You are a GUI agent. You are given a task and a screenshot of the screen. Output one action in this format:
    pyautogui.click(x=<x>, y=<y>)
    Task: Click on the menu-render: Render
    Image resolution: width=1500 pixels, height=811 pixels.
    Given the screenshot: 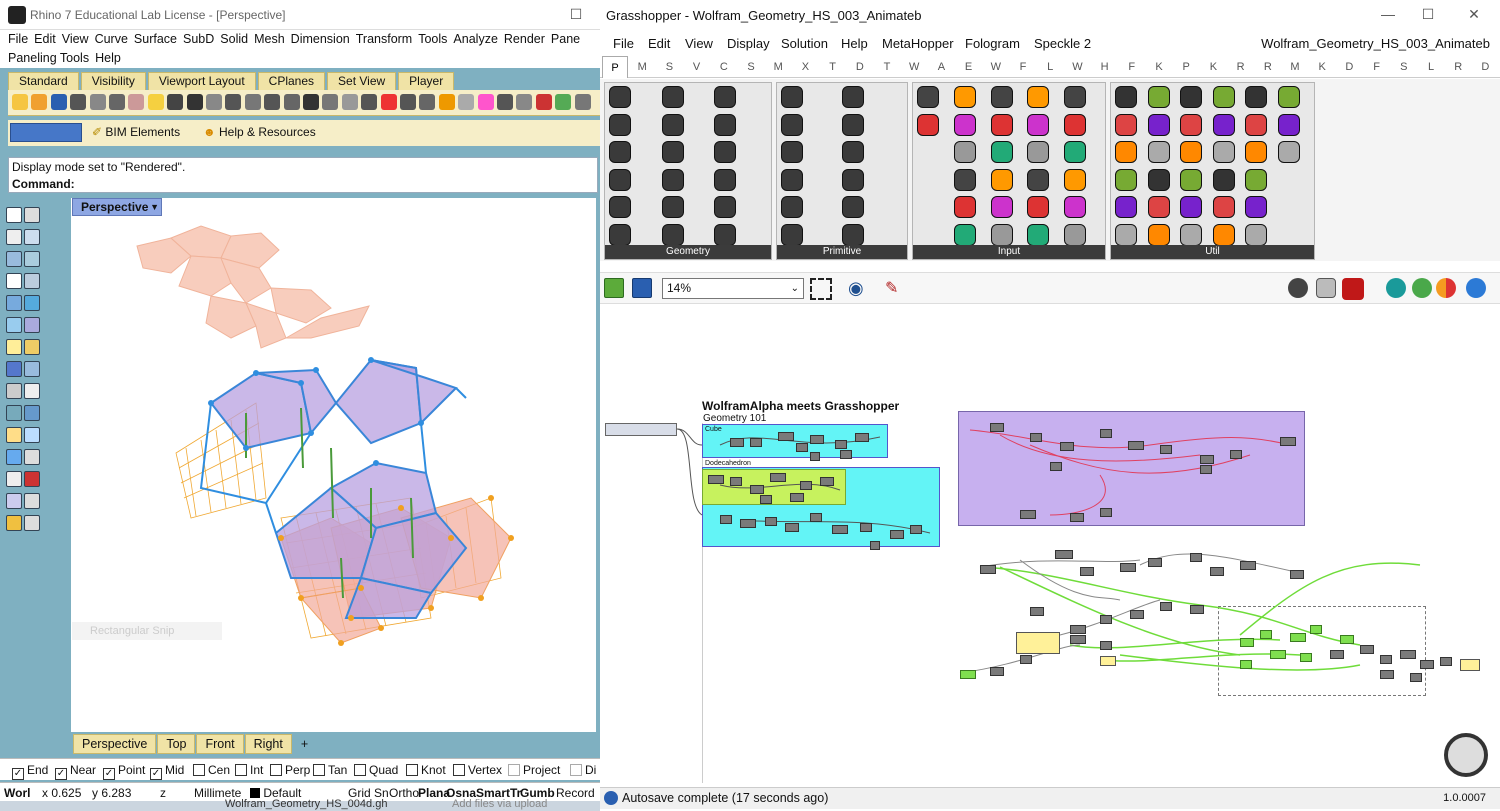 What is the action you would take?
    pyautogui.click(x=524, y=39)
    